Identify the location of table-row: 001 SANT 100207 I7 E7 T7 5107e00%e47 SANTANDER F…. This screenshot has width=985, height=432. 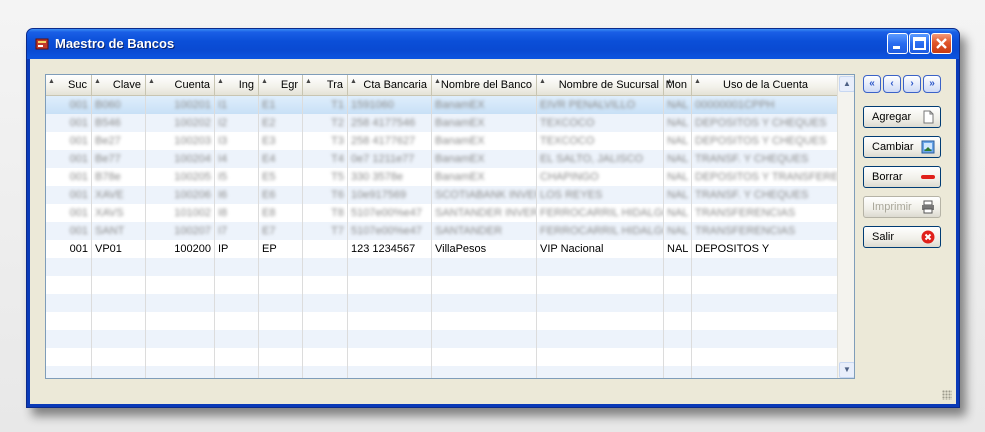
(443, 231).